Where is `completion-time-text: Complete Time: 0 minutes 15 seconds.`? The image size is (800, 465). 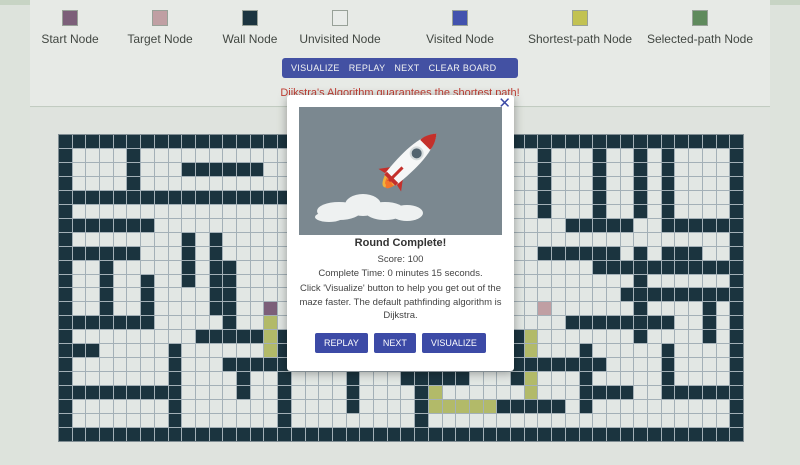 completion-time-text: Complete Time: 0 minutes 15 seconds. is located at coordinates (400, 273).